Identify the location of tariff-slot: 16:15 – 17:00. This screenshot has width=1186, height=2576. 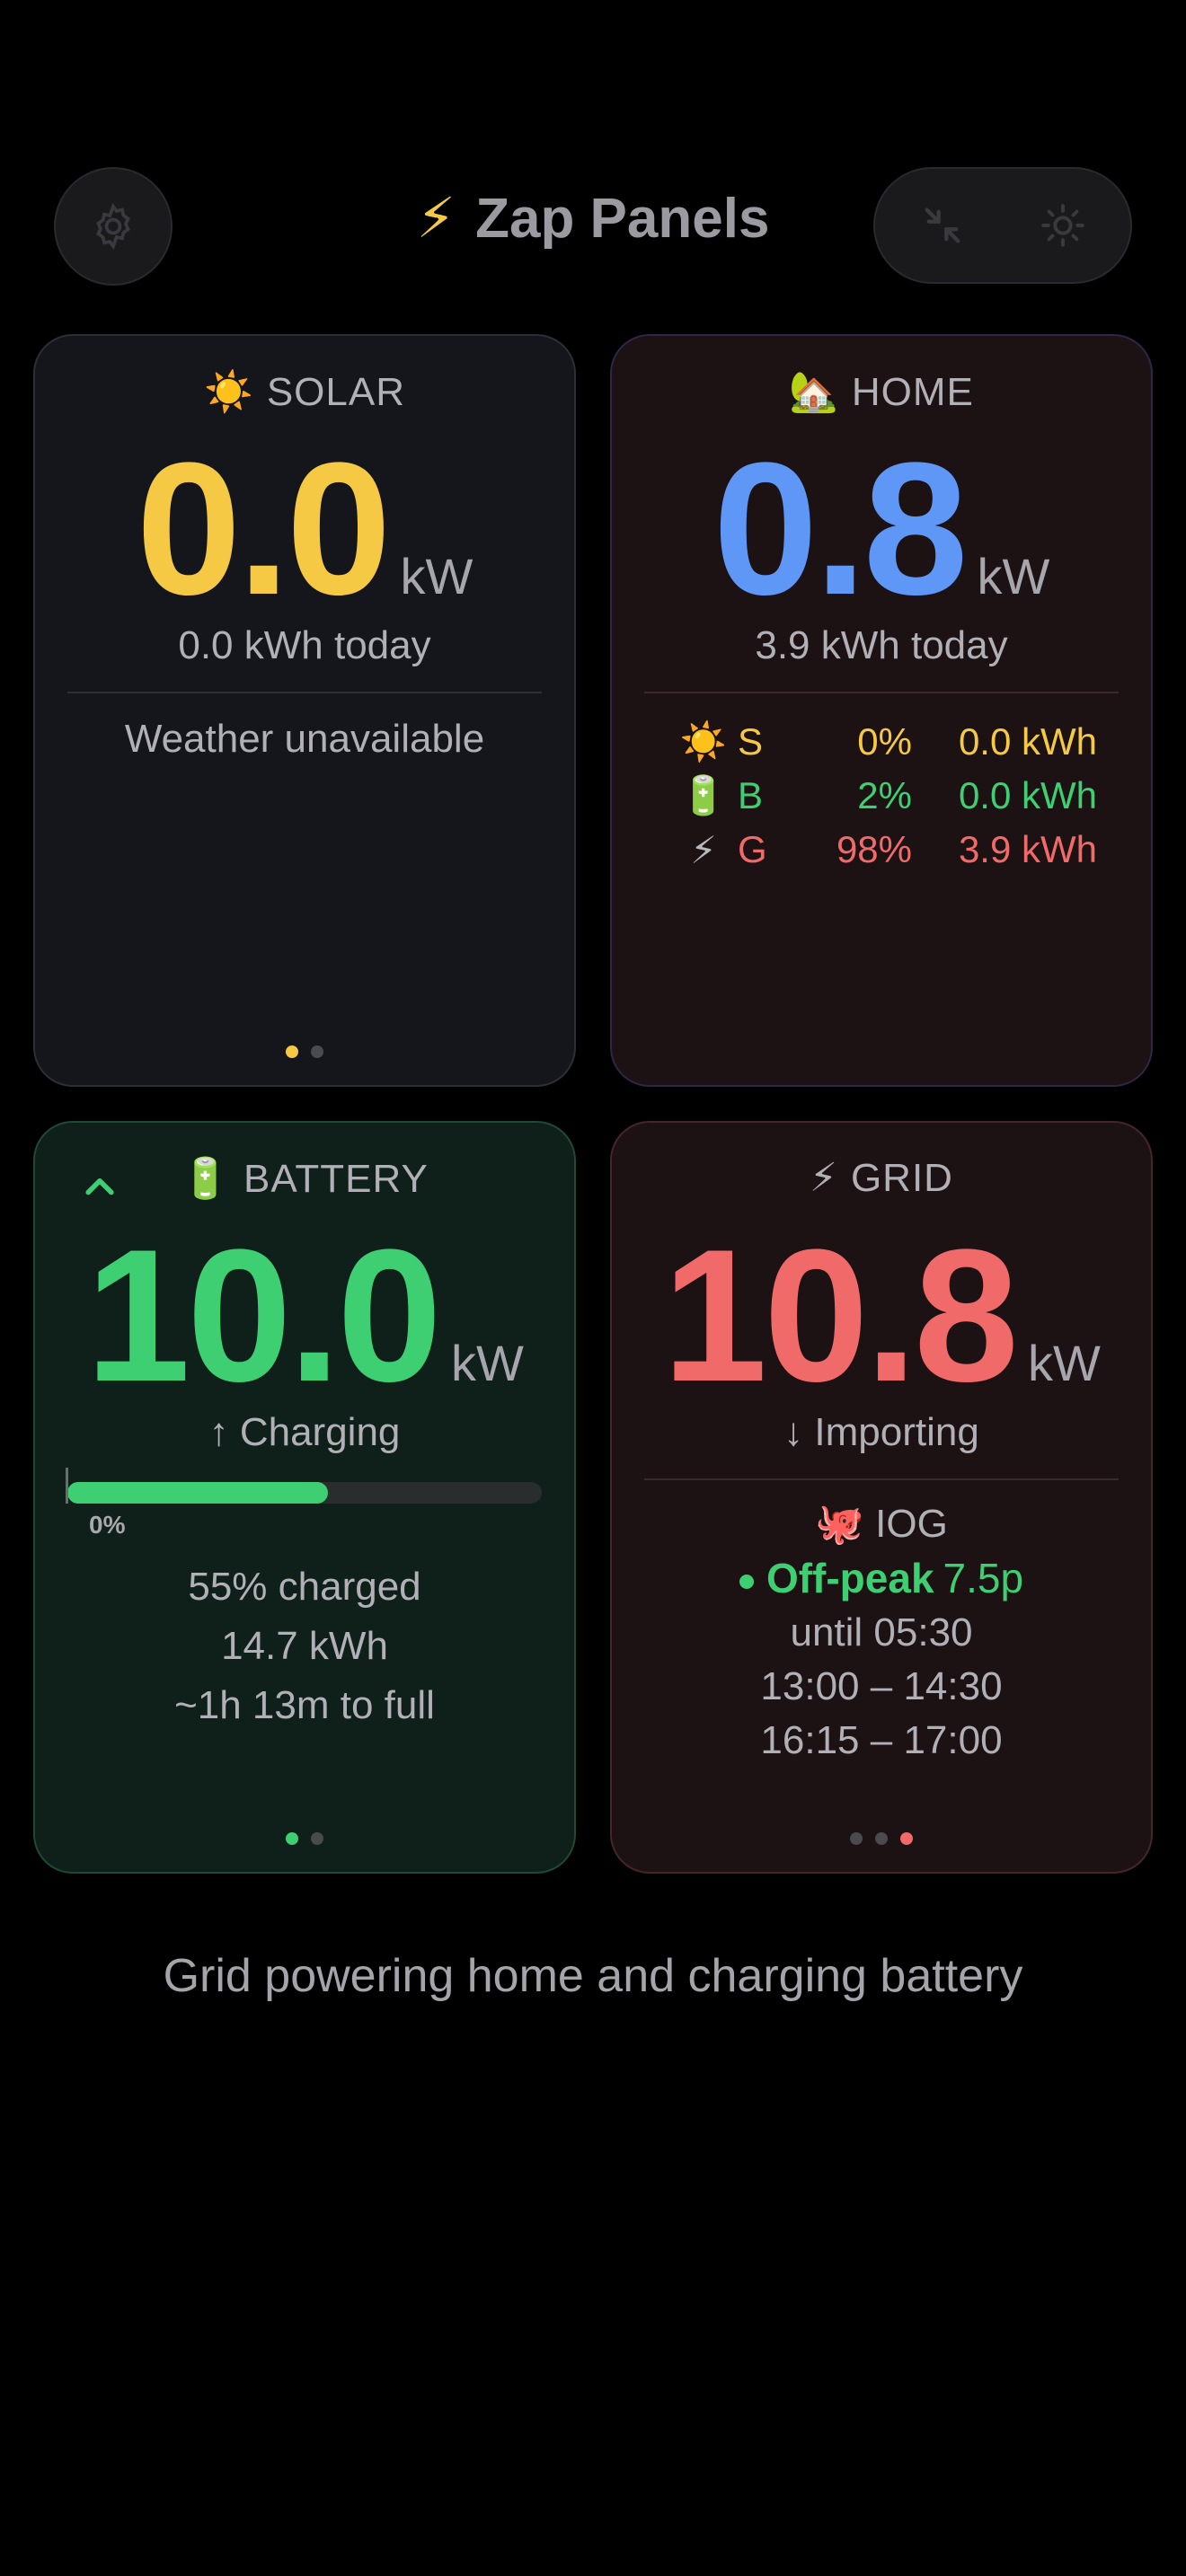
(881, 1740).